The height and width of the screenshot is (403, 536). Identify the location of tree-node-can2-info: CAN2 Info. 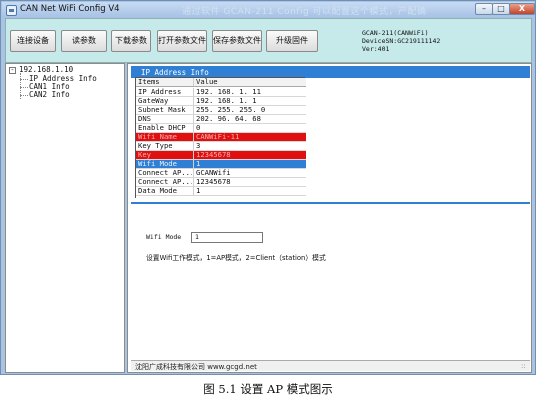
(49, 94).